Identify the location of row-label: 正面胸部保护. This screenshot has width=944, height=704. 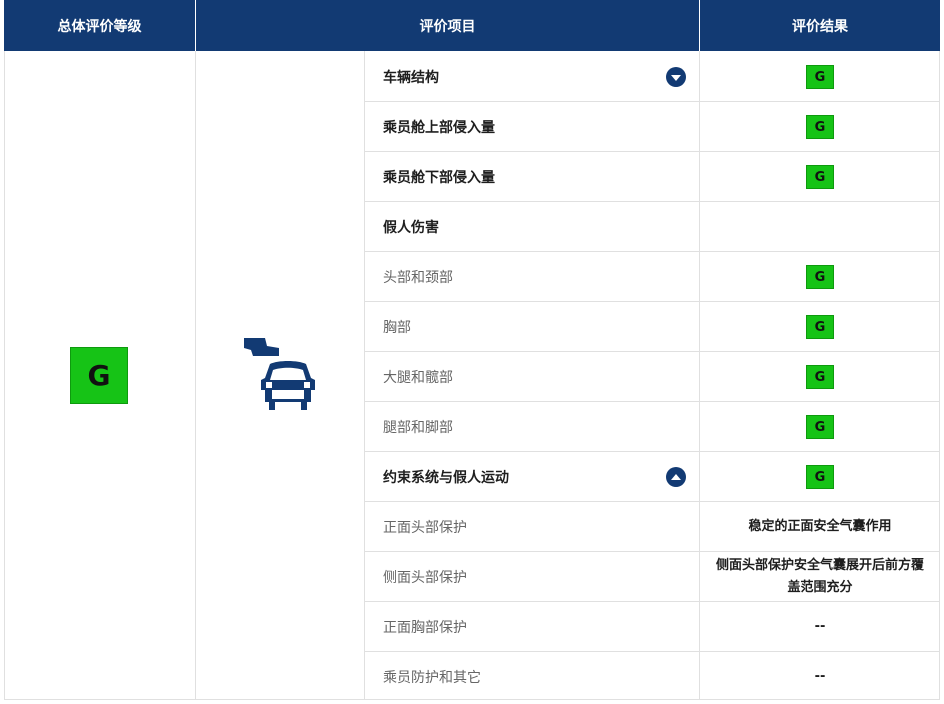
(425, 628).